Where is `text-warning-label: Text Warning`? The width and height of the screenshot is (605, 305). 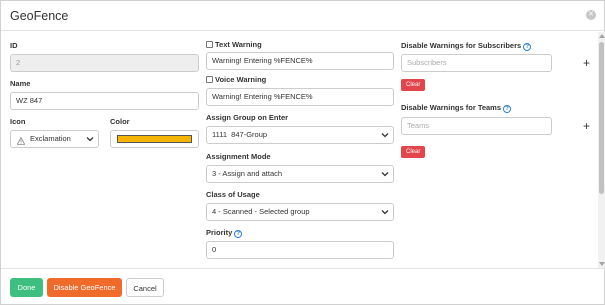
text-warning-label: Text Warning is located at coordinates (238, 44).